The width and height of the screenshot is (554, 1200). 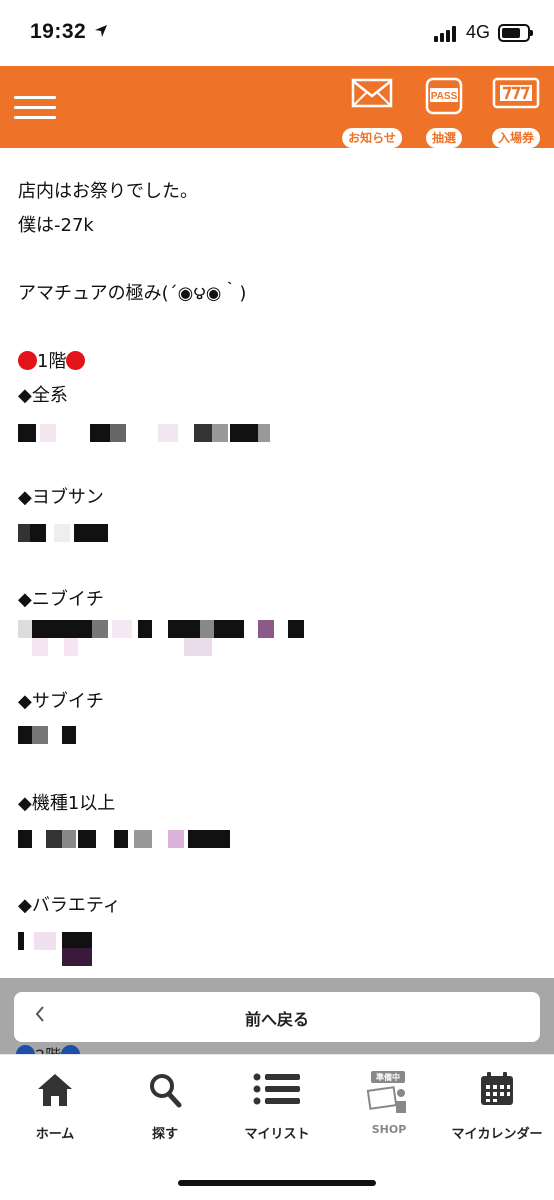 I want to click on tab-shop: 準備中 SHOP, so click(x=389, y=1106).